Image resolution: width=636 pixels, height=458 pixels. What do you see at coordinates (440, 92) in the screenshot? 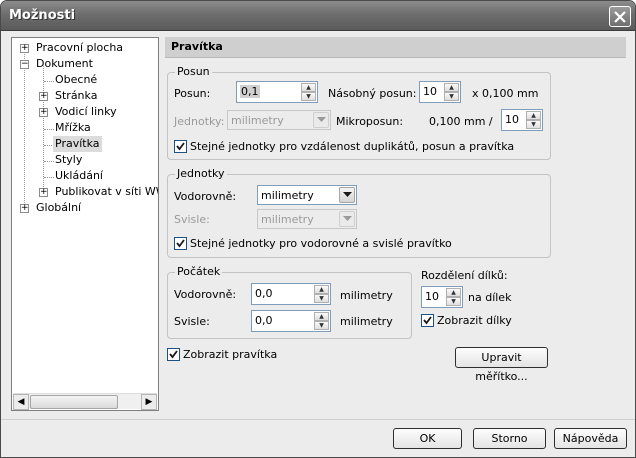
I see `nasobny-posun-stepper: 10 ▲ ▼` at bounding box center [440, 92].